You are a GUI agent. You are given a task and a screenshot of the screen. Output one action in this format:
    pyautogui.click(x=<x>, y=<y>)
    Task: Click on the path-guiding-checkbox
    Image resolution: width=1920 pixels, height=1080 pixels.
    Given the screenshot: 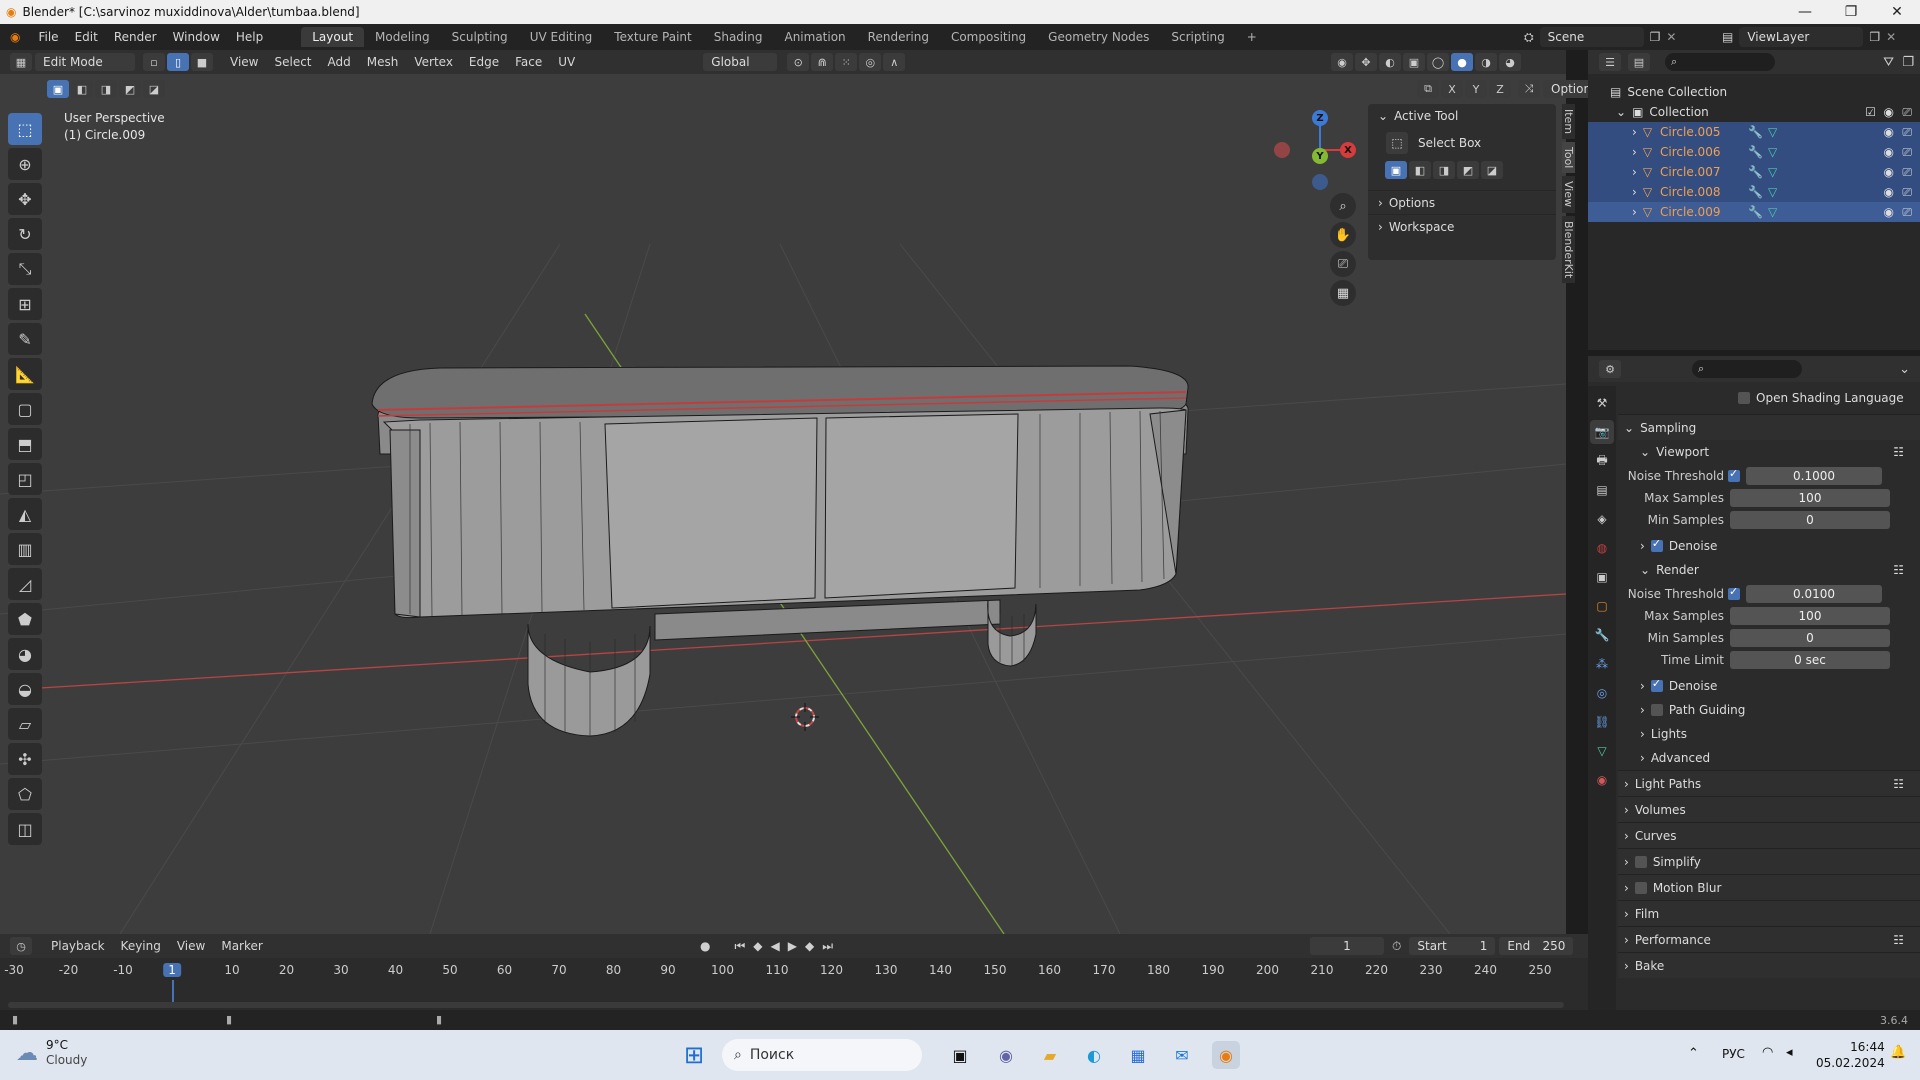 What is the action you would take?
    pyautogui.click(x=1656, y=710)
    